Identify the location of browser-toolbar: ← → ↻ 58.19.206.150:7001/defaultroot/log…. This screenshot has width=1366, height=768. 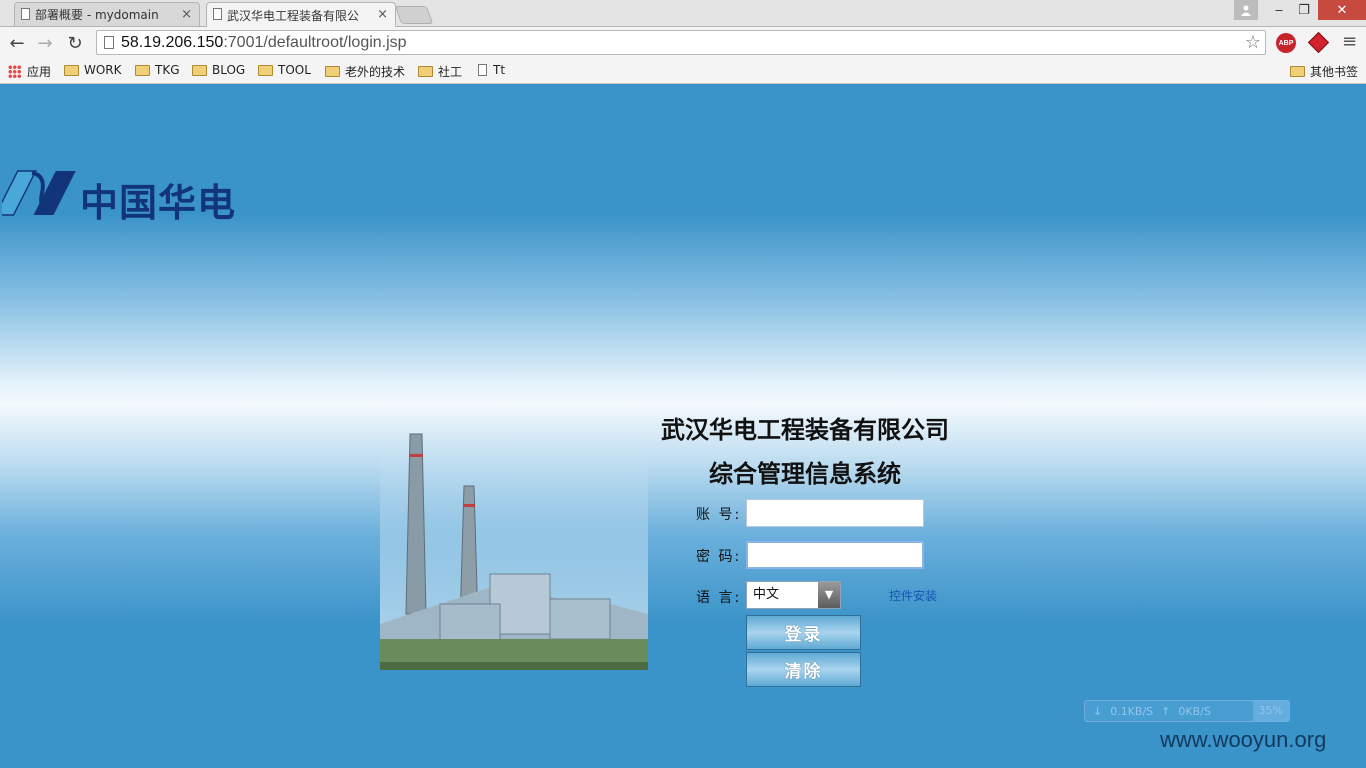
(683, 43).